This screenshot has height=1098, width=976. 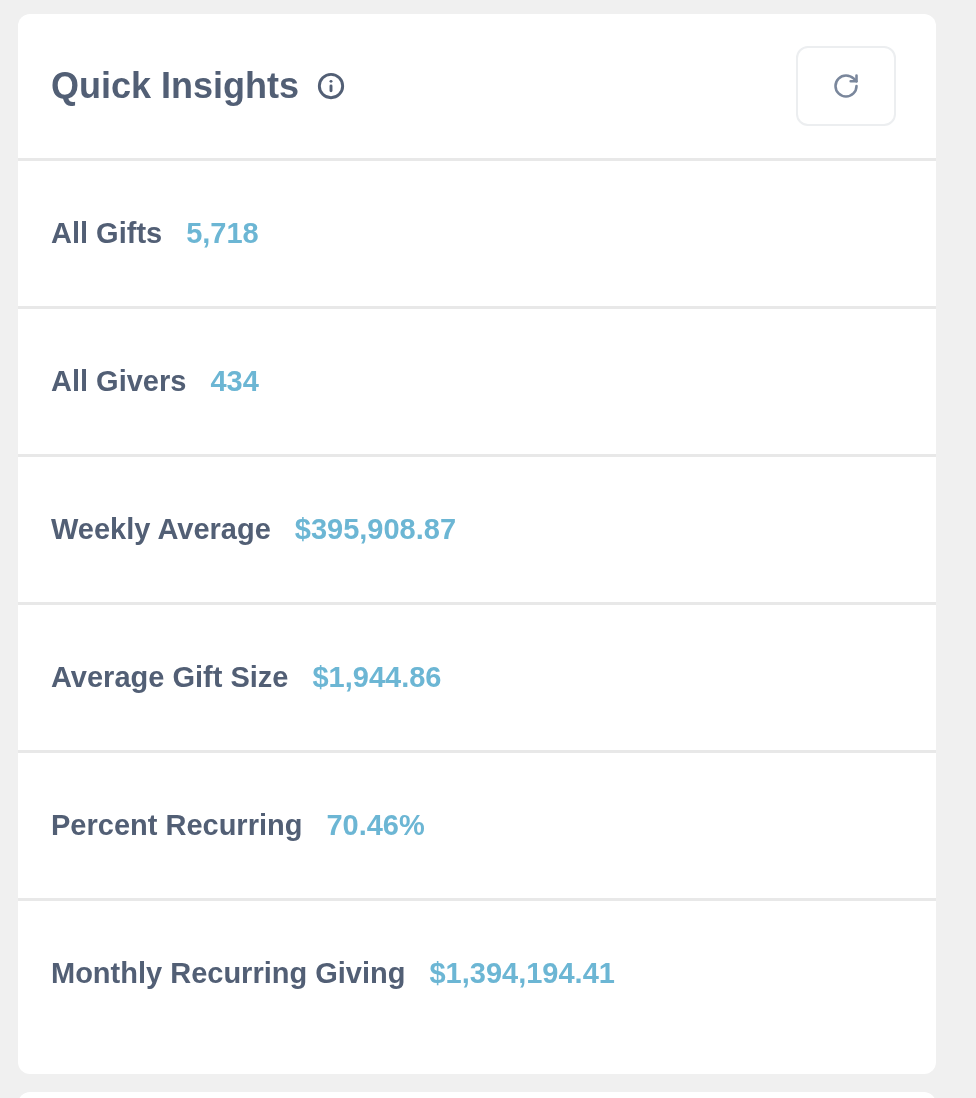 What do you see at coordinates (170, 677) in the screenshot?
I see `insight-label: Average Gift Size` at bounding box center [170, 677].